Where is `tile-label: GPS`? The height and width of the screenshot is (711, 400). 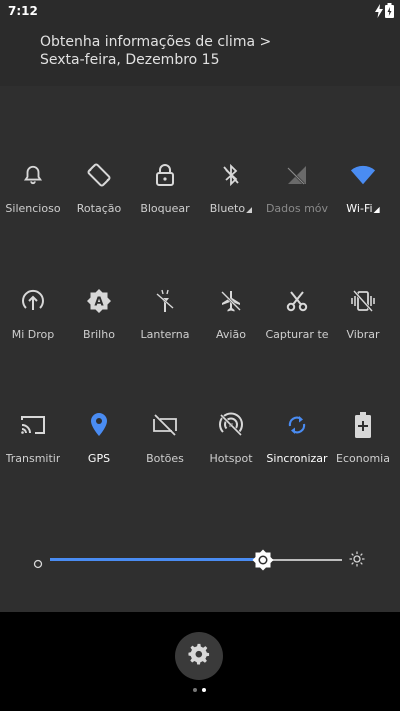 tile-label: GPS is located at coordinates (99, 458).